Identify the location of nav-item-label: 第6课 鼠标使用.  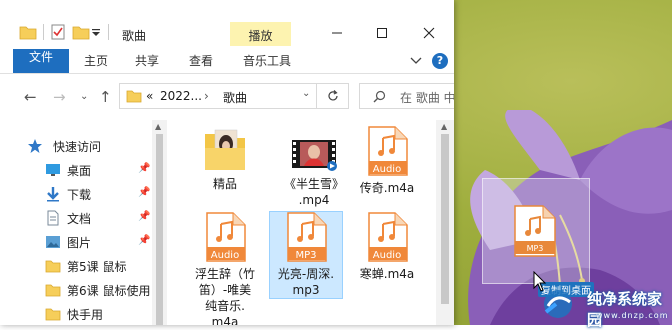
(109, 291).